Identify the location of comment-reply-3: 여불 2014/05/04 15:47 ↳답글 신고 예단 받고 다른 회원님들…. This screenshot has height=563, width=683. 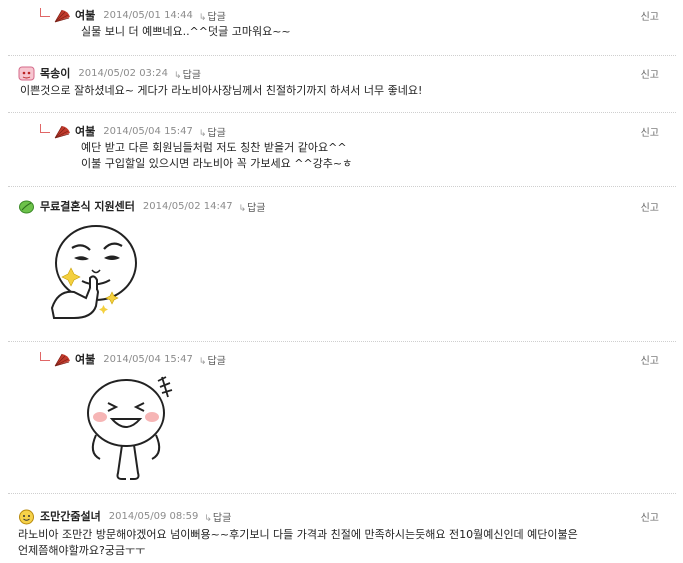
(341, 148).